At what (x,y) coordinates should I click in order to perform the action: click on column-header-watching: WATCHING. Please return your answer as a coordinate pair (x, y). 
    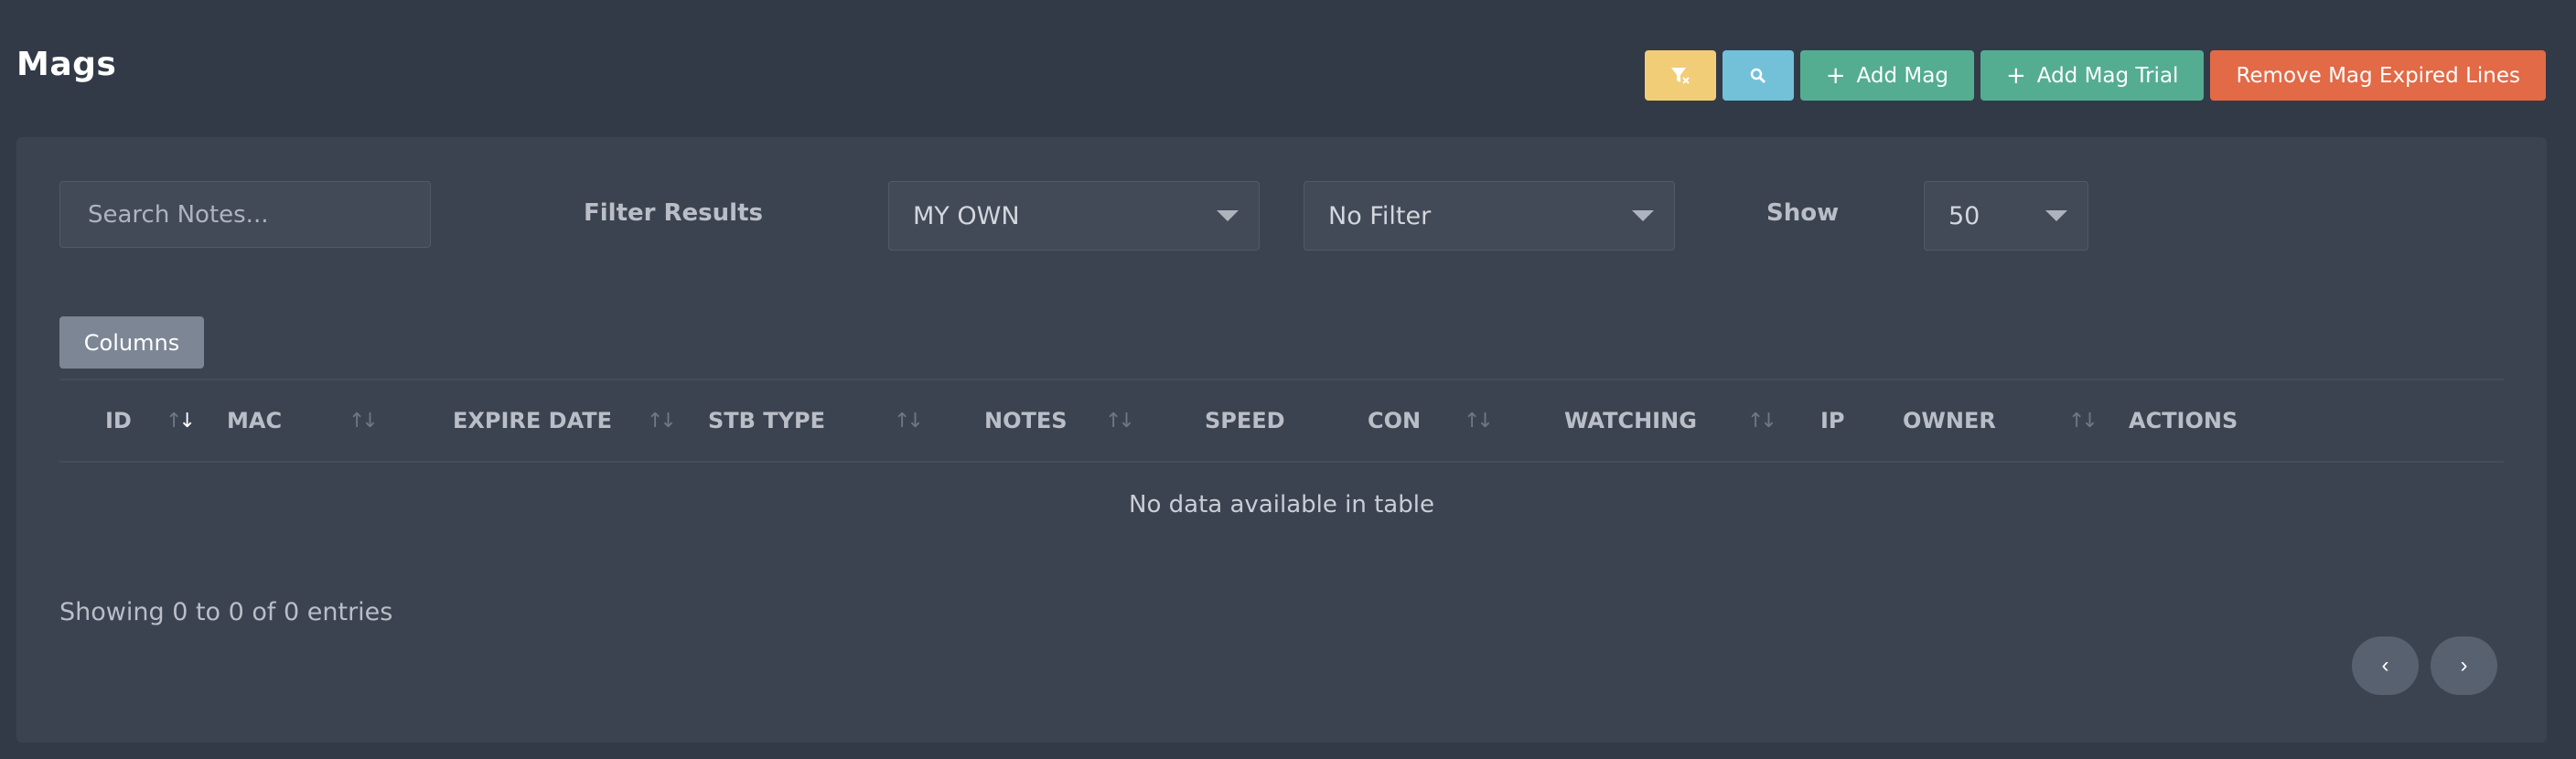
    Looking at the image, I should click on (1630, 420).